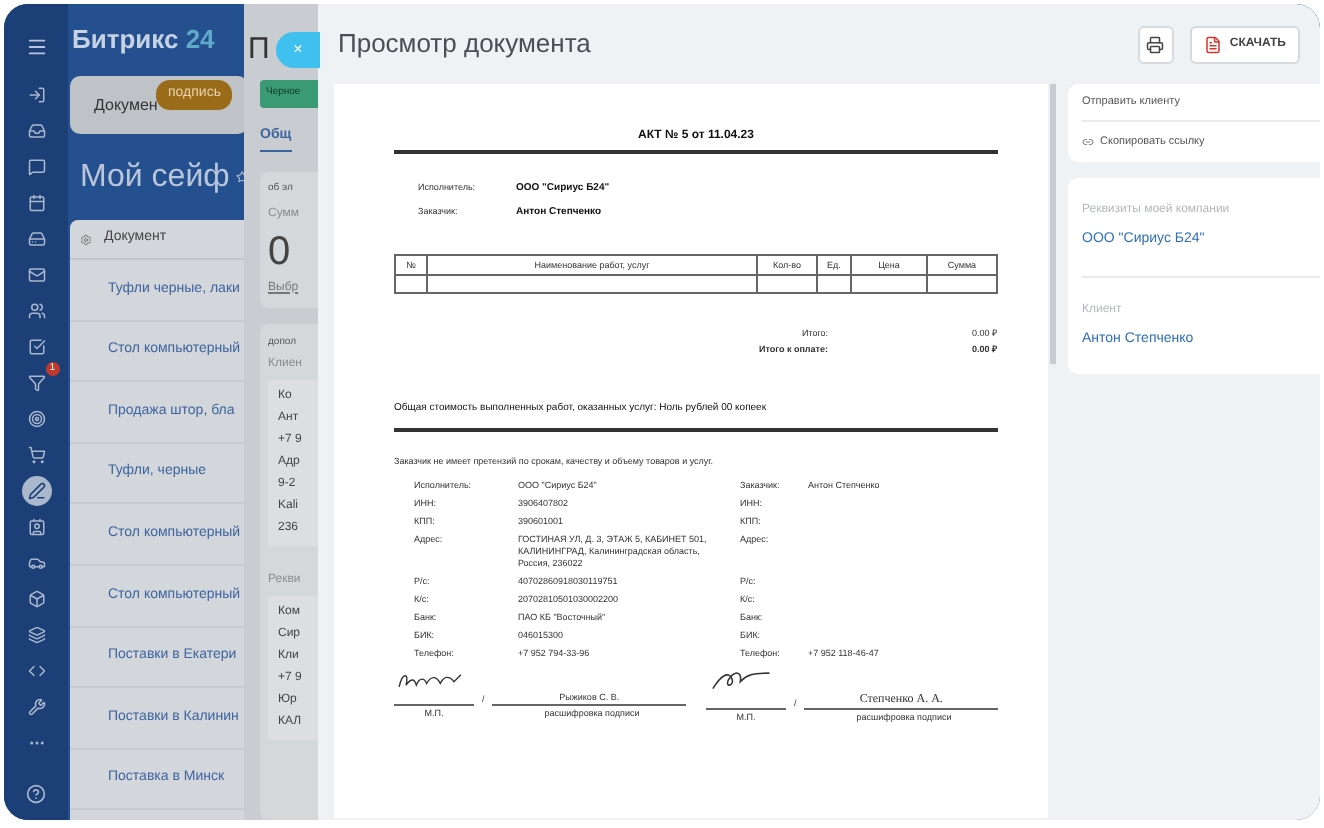 The height and width of the screenshot is (828, 1324). Describe the element at coordinates (36, 563) in the screenshot. I see `car-icon` at that location.